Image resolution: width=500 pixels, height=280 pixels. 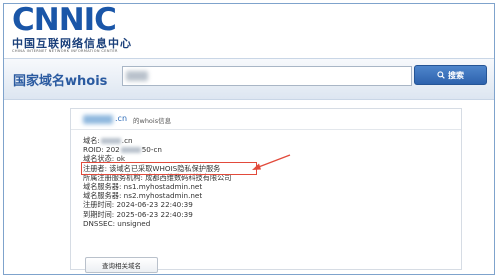 I want to click on whois-row-text: 注册时间: 2024-06-23 22:40:39, so click(x=138, y=205).